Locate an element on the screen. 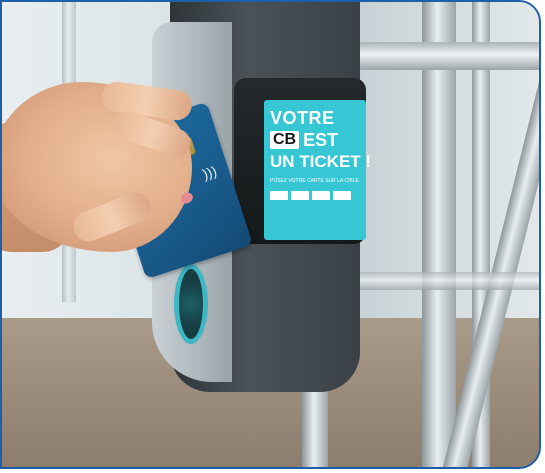  sign-small-text: POSEZ VOTRE CARTE SUR LA CIBLE is located at coordinates (314, 181).